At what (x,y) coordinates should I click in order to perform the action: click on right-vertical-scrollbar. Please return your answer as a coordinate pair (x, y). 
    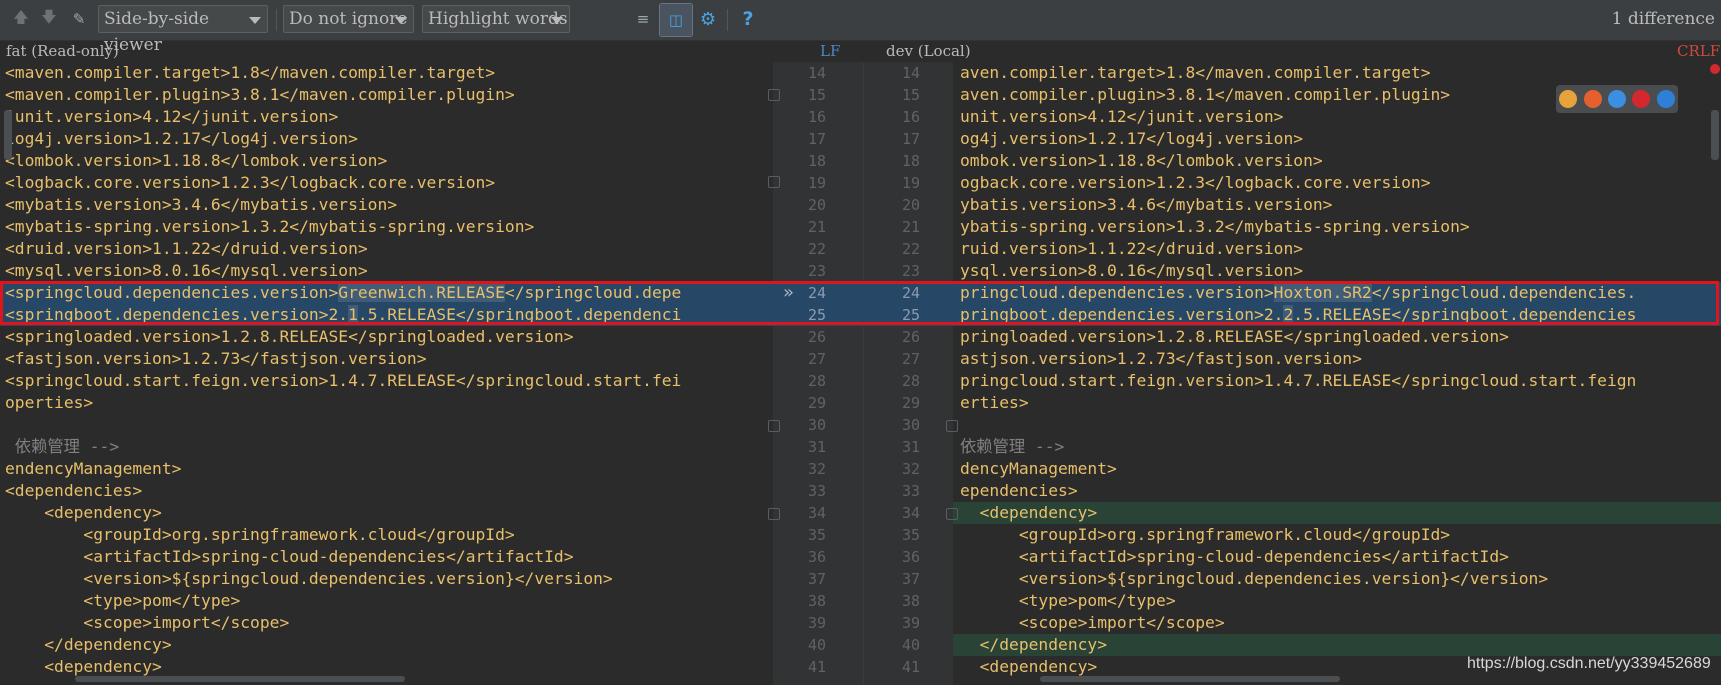
    Looking at the image, I should click on (1715, 135).